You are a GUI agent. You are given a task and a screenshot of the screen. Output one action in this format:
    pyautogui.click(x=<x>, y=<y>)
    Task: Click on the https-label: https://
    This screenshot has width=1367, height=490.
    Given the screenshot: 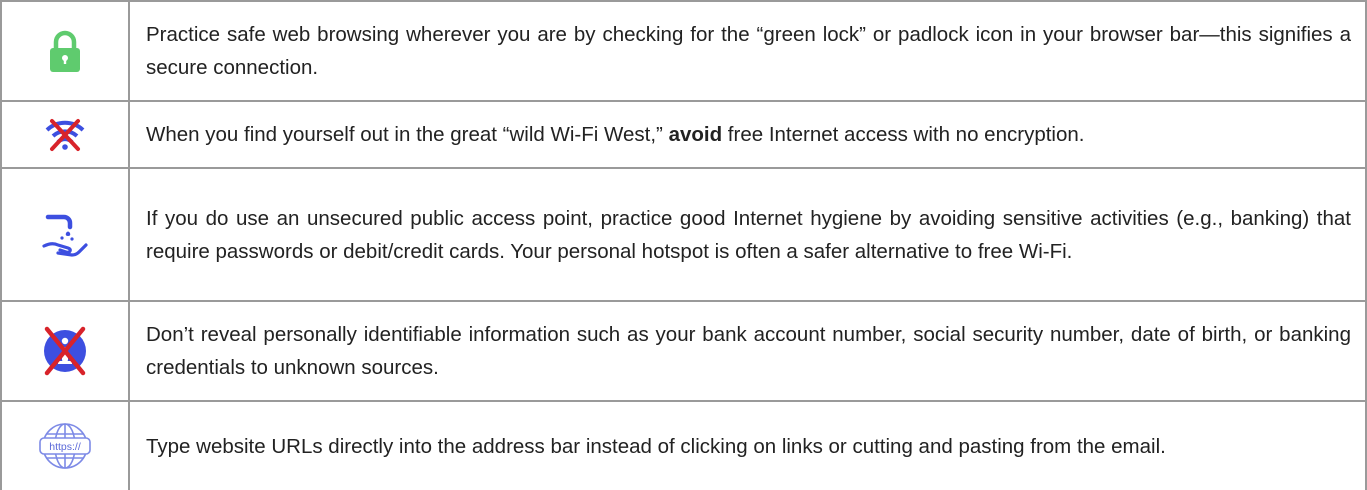 What is the action you would take?
    pyautogui.click(x=65, y=447)
    